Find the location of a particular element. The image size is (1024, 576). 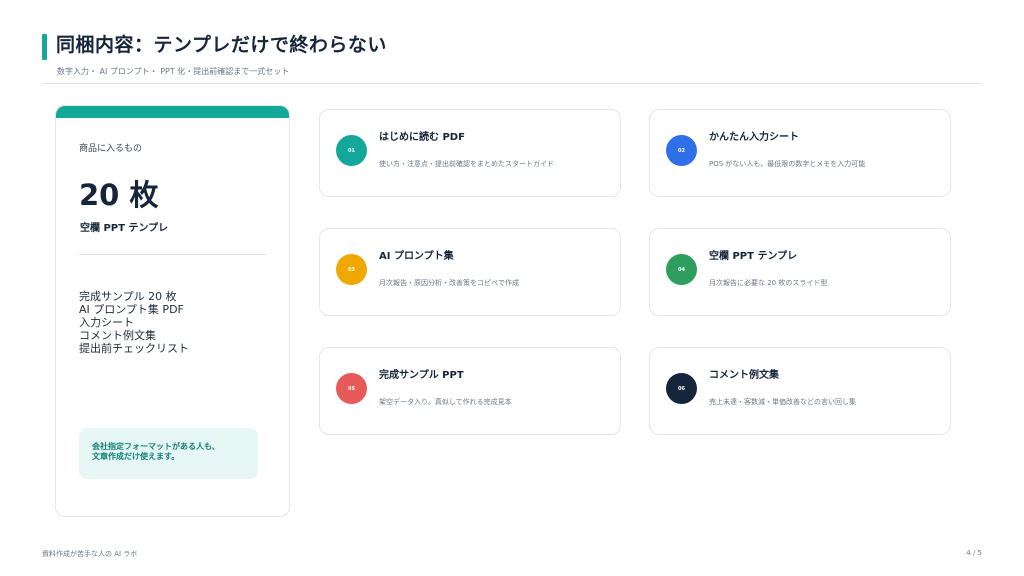

card-description: 月次報告・原因分析・改善策をコピペで作成 is located at coordinates (449, 283).